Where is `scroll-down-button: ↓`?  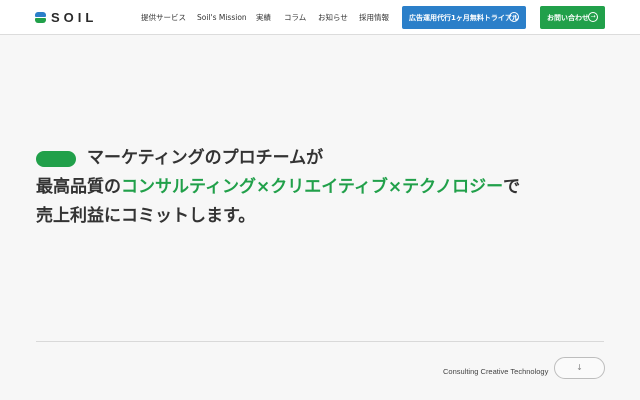 scroll-down-button: ↓ is located at coordinates (579, 368).